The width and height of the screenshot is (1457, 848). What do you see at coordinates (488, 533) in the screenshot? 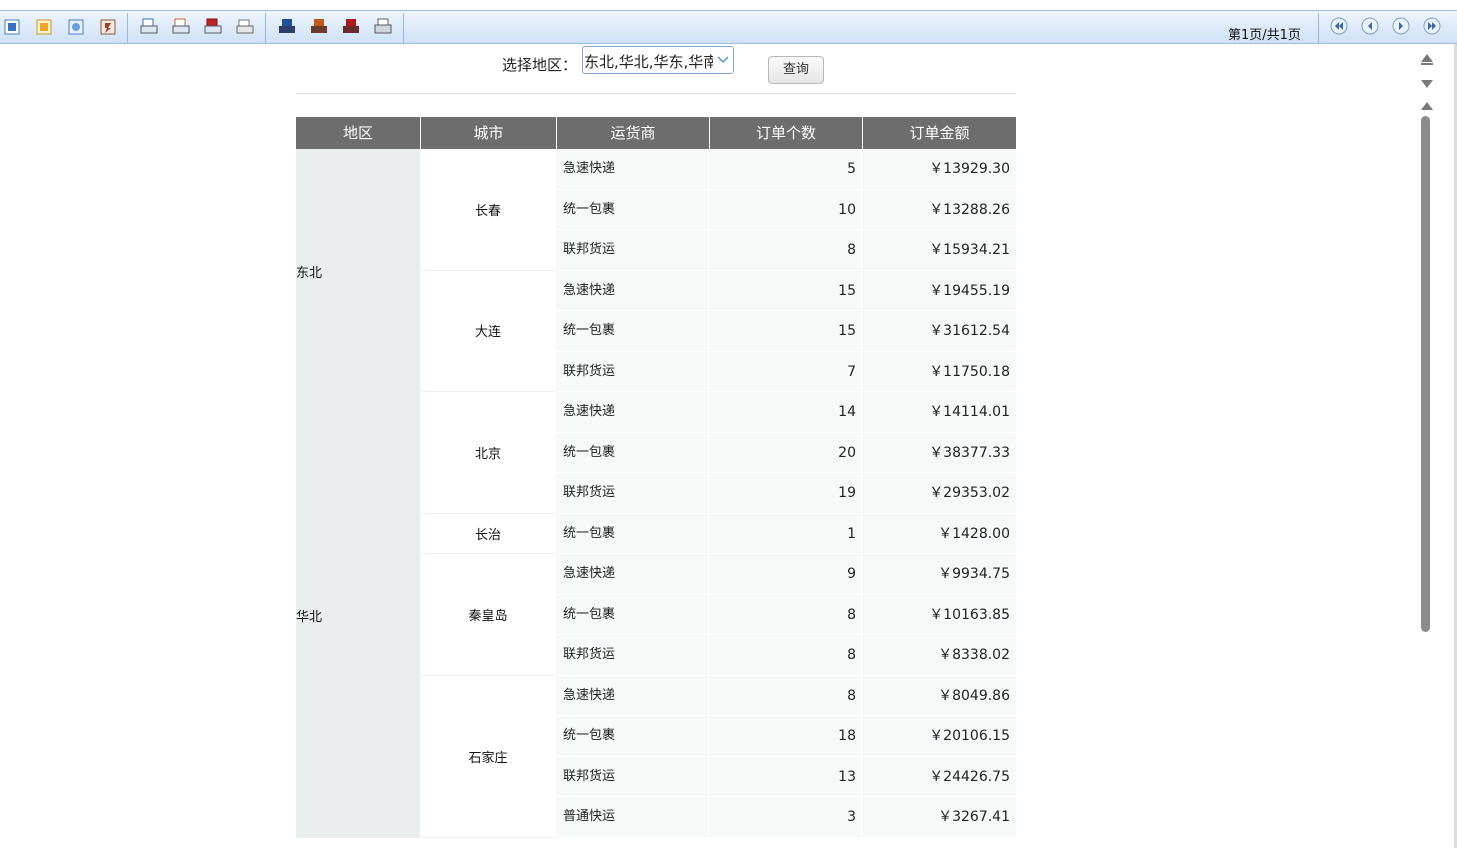
I see `city-cell: 长治` at bounding box center [488, 533].